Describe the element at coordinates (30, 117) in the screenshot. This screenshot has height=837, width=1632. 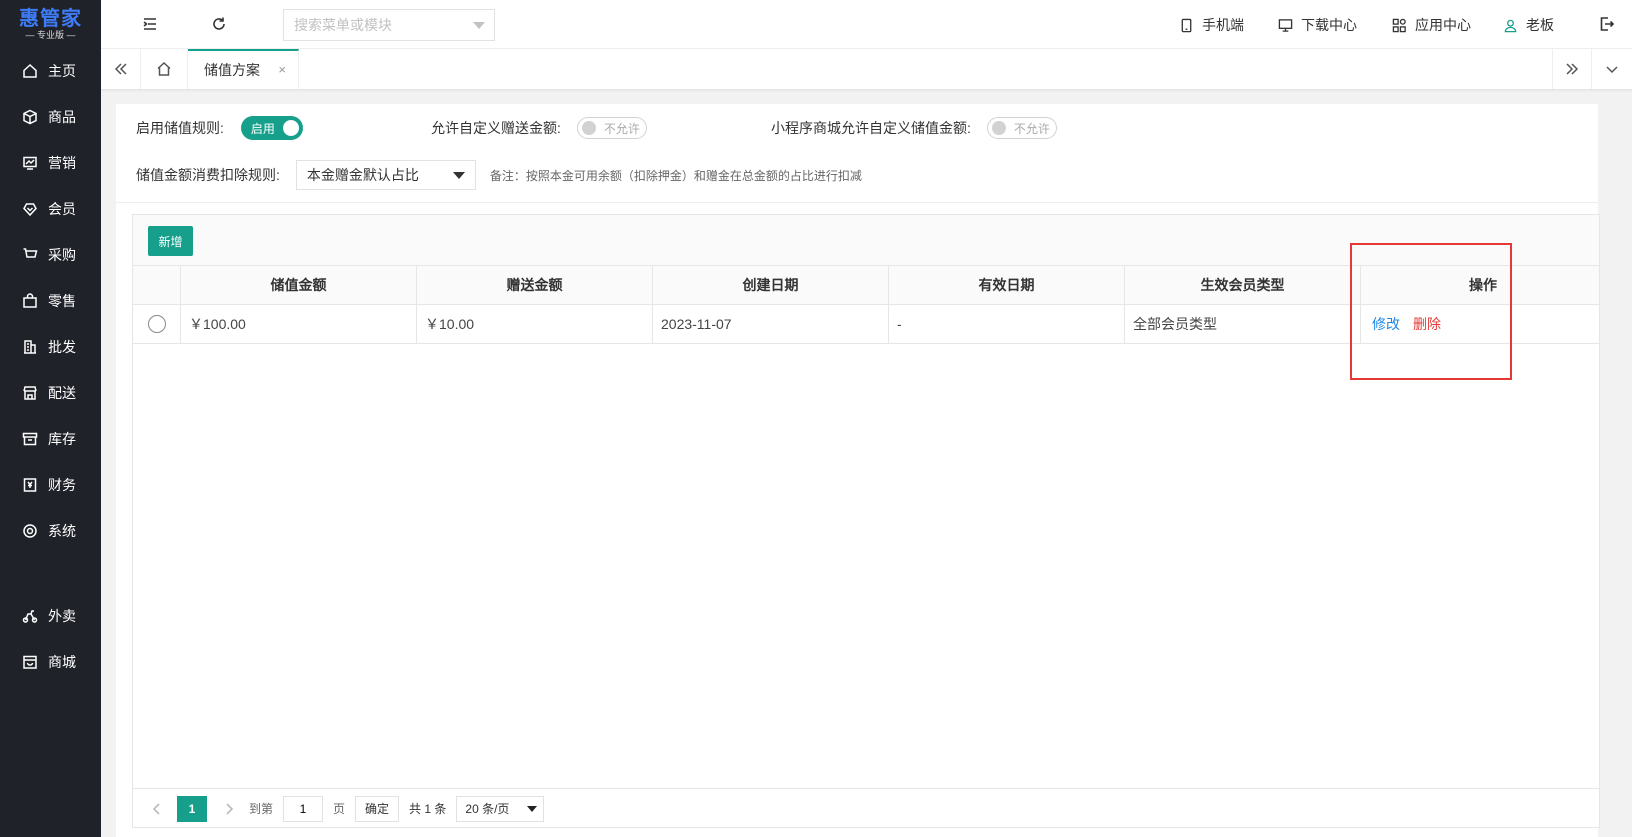
I see `box-icon` at that location.